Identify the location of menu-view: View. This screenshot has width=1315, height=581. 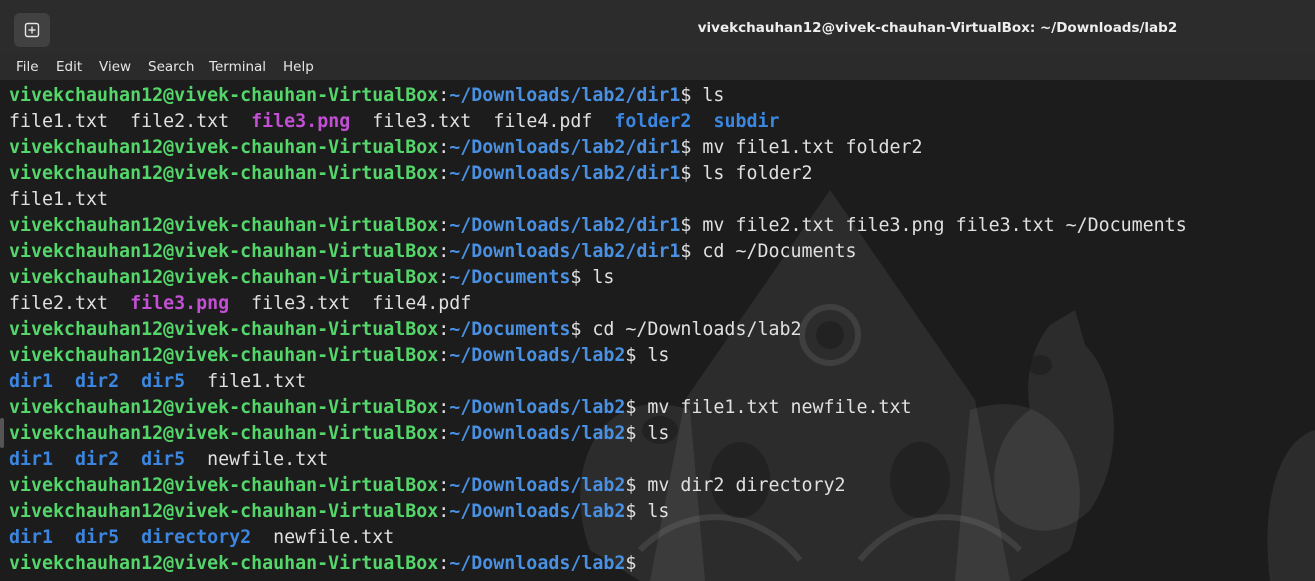
(115, 67).